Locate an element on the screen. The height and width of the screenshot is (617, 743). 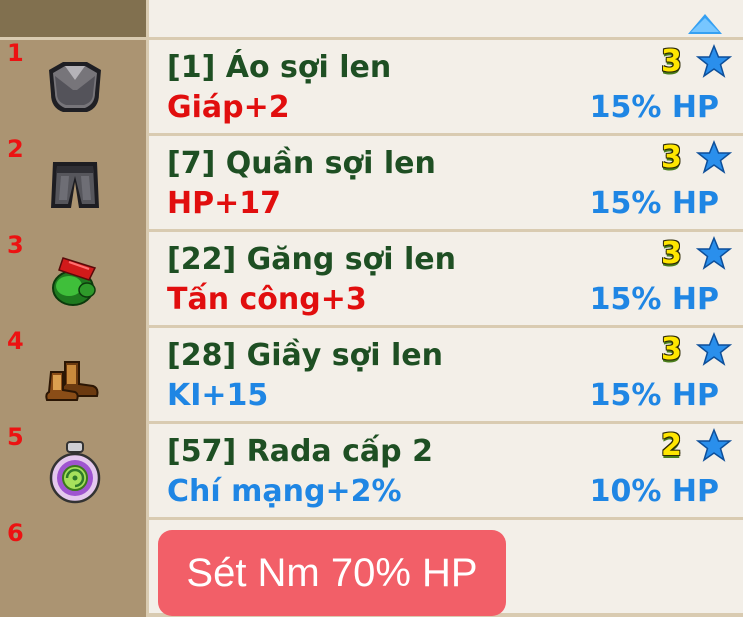
shirt-icon is located at coordinates (75, 87).